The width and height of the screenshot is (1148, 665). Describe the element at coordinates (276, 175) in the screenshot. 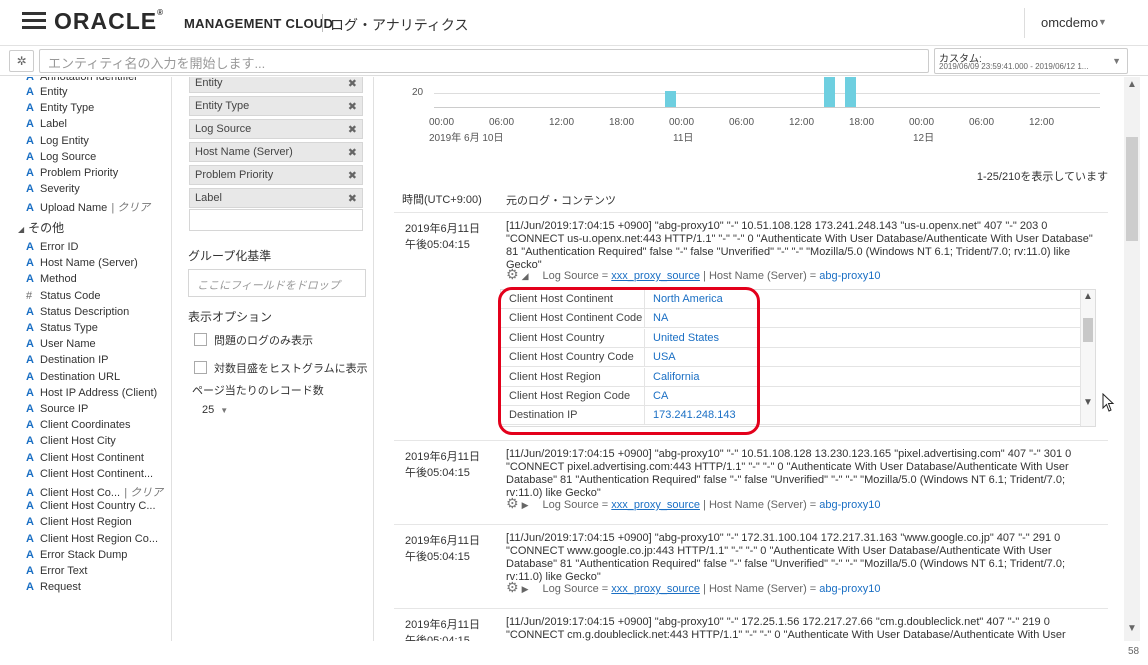

I see `display-field-chip: Problem Priority ✖` at that location.